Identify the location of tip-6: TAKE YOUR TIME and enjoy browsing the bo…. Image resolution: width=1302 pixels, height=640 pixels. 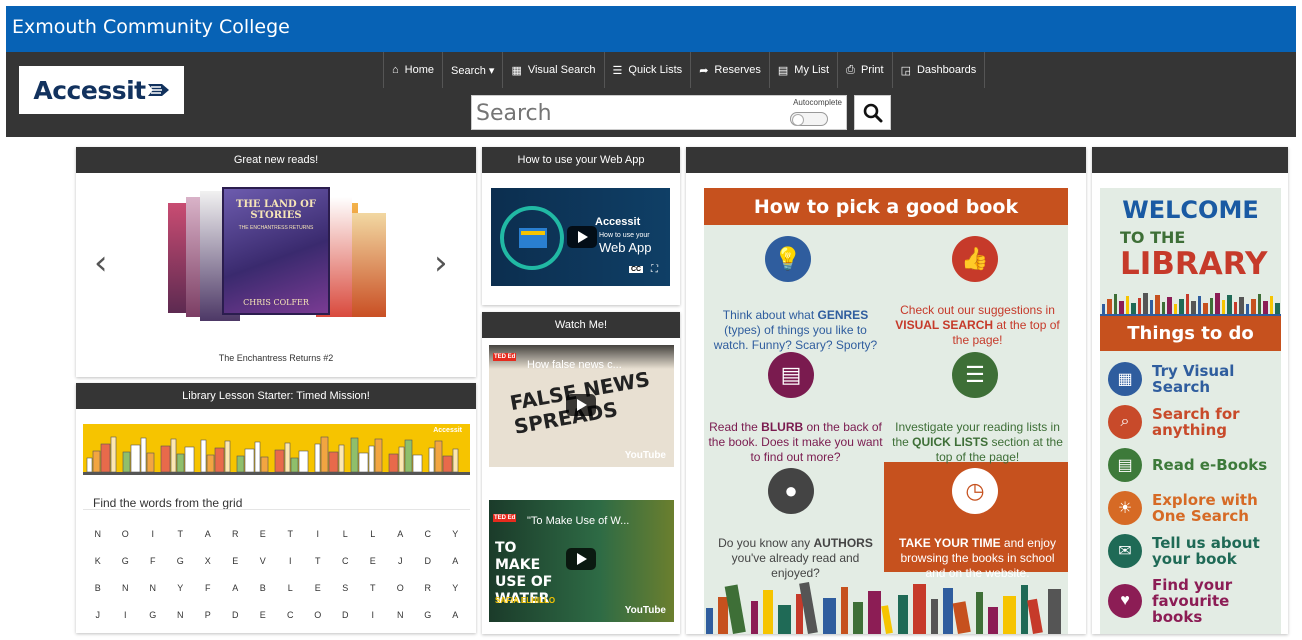
(977, 558).